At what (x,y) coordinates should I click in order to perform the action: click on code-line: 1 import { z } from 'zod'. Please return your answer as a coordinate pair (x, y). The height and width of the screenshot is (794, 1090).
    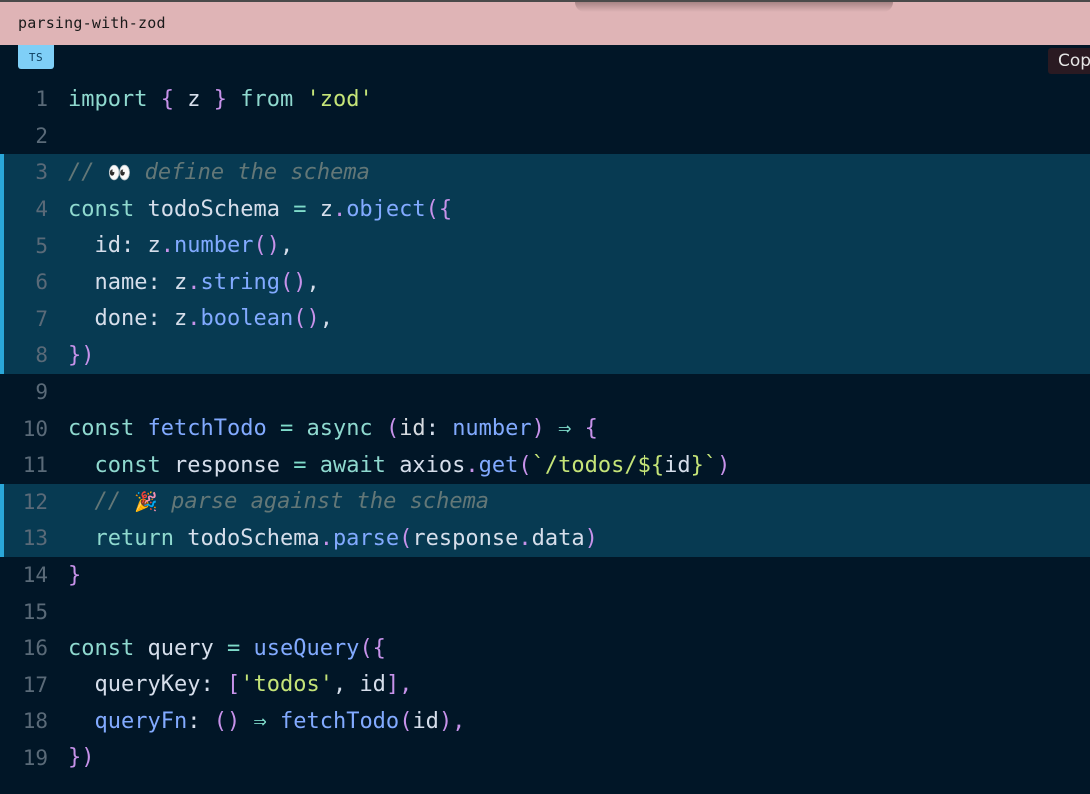
    Looking at the image, I should click on (545, 99).